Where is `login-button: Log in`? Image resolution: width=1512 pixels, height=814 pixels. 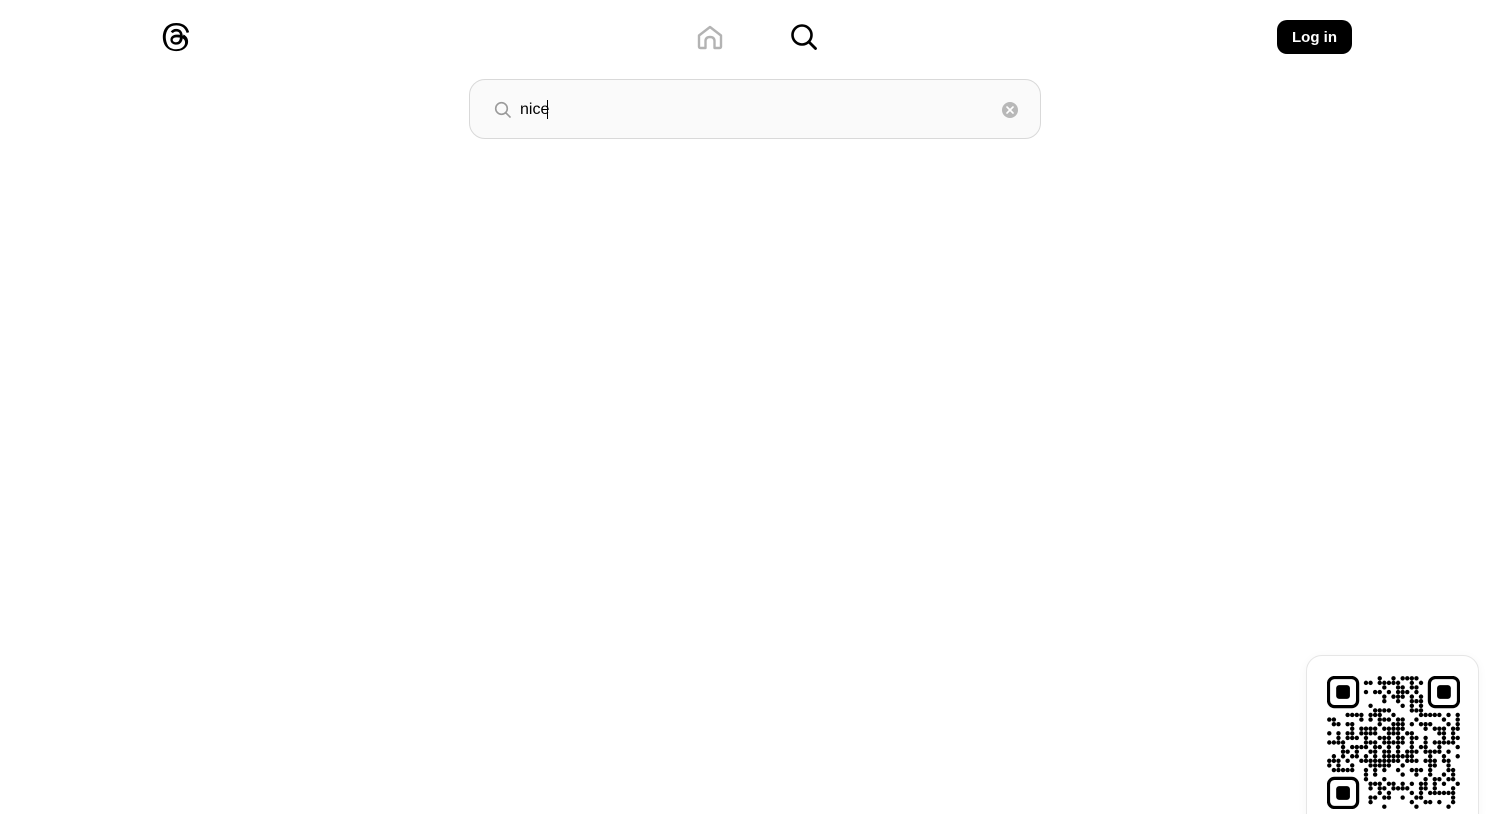
login-button: Log in is located at coordinates (1314, 37).